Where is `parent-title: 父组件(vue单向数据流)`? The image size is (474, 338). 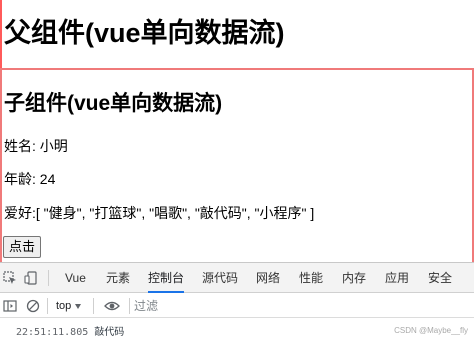 parent-title: 父组件(vue单向数据流) is located at coordinates (144, 33).